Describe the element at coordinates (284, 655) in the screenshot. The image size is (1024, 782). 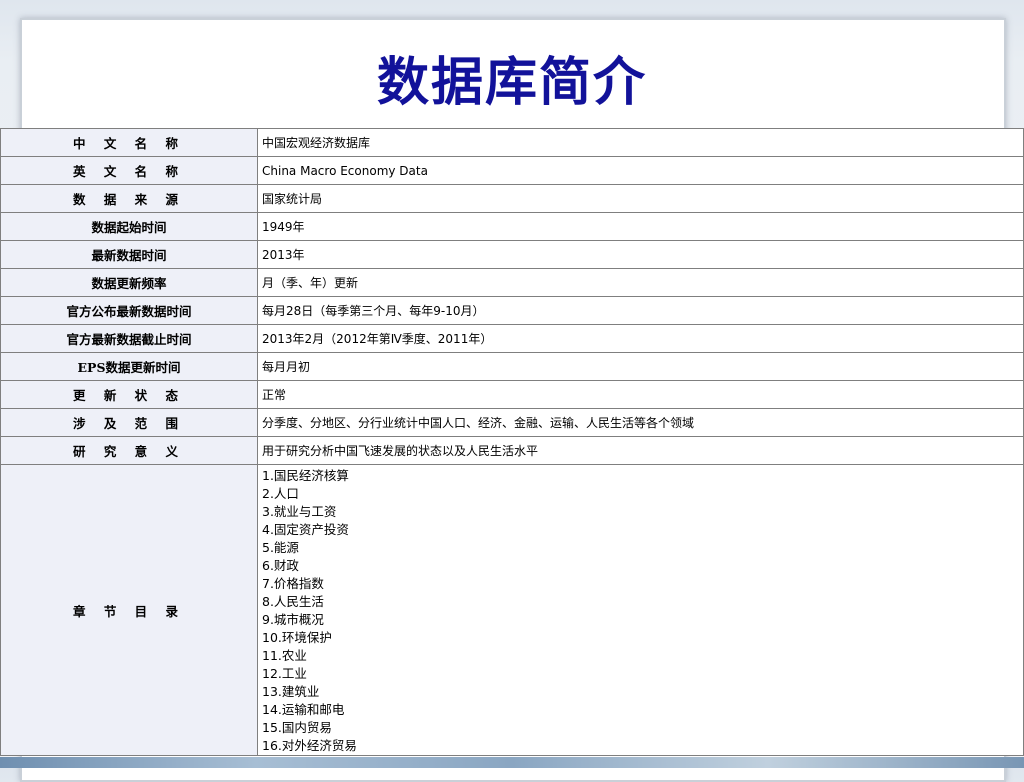
I see `chapter-item: 11.农业` at that location.